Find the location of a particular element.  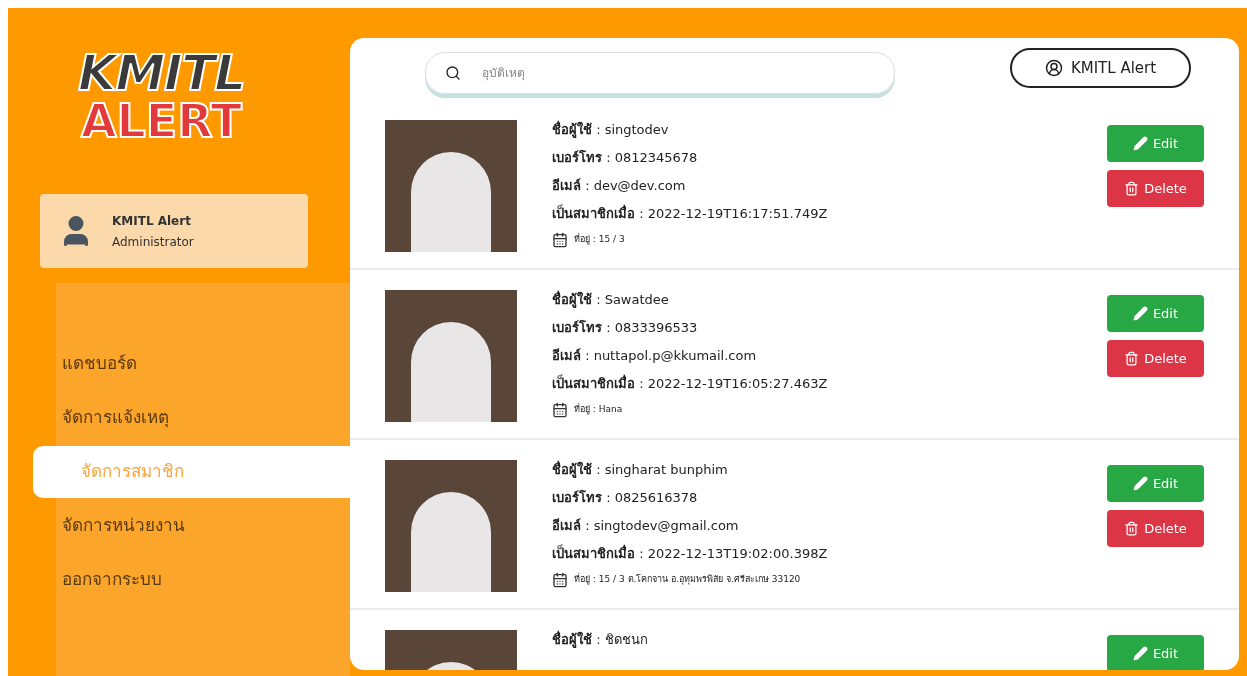

search-icon is located at coordinates (453, 73).